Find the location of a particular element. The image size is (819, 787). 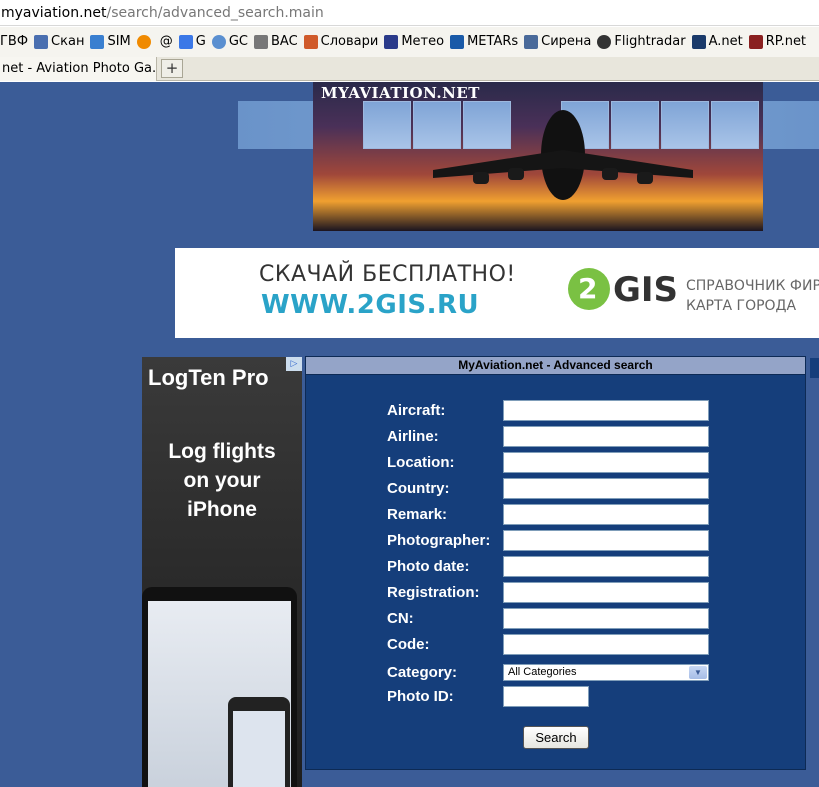

bookmark-label: Сирена is located at coordinates (566, 41).